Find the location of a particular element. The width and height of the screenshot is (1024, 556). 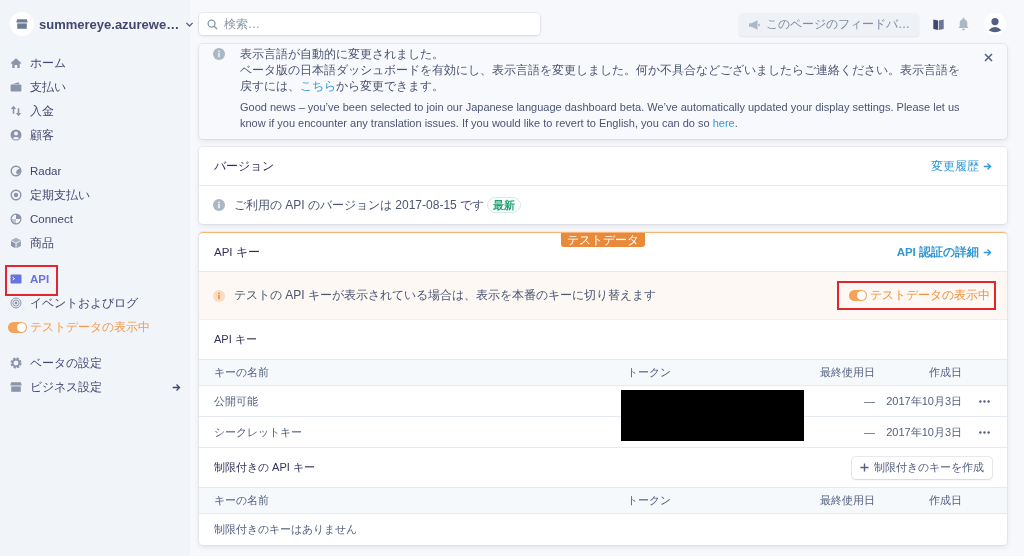

sidebar-item: 顧客 is located at coordinates (32, 135).